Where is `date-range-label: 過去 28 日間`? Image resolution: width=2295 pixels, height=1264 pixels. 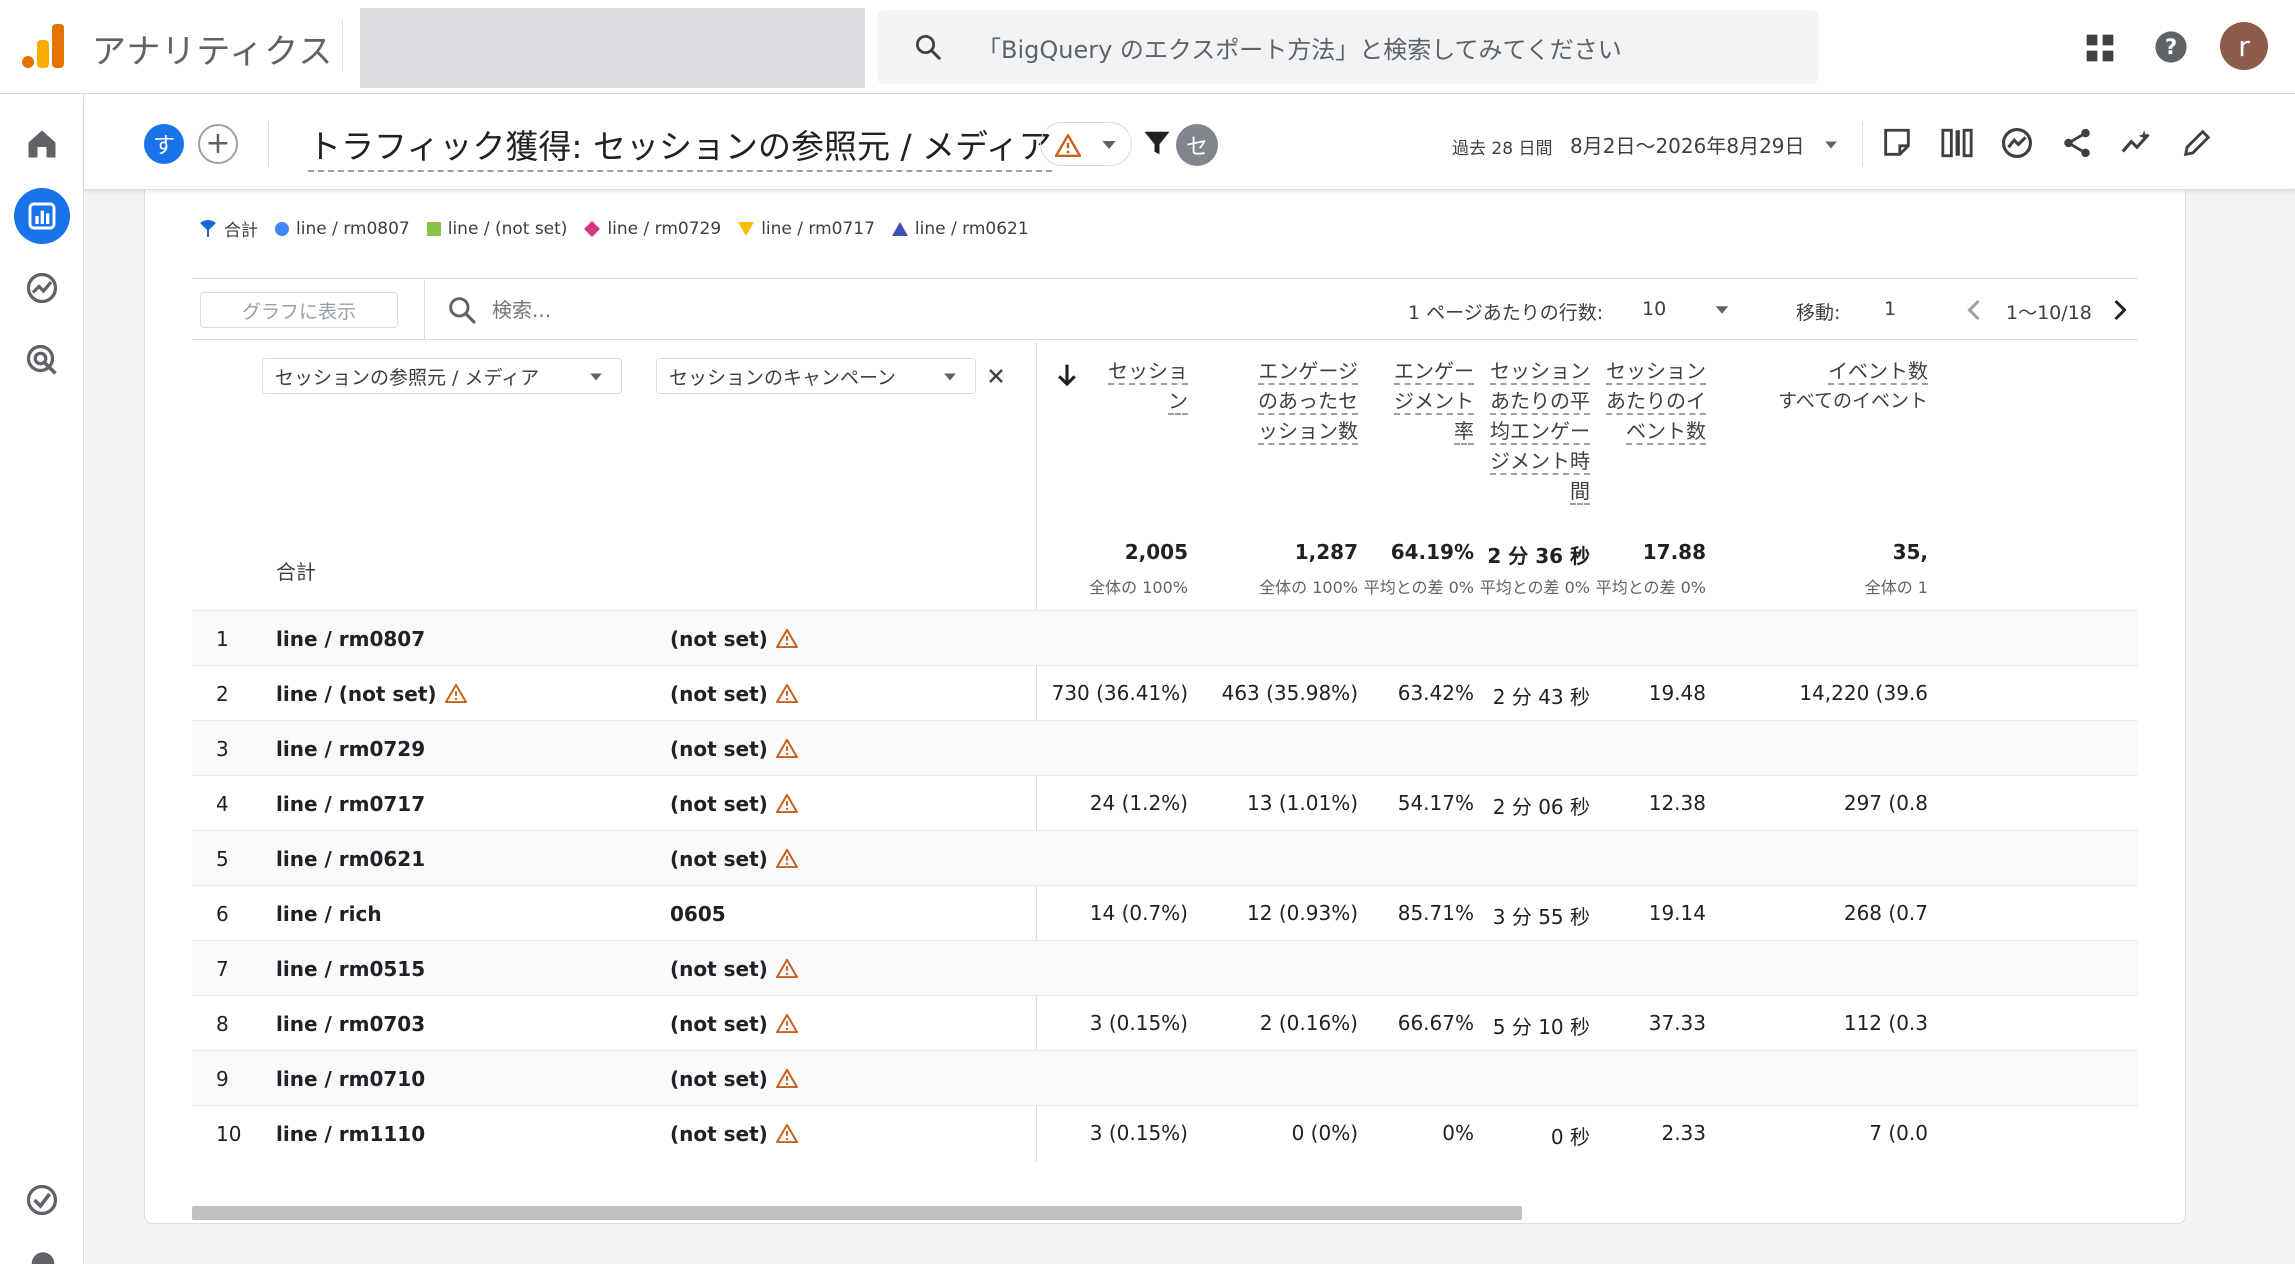 date-range-label: 過去 28 日間 is located at coordinates (1502, 146).